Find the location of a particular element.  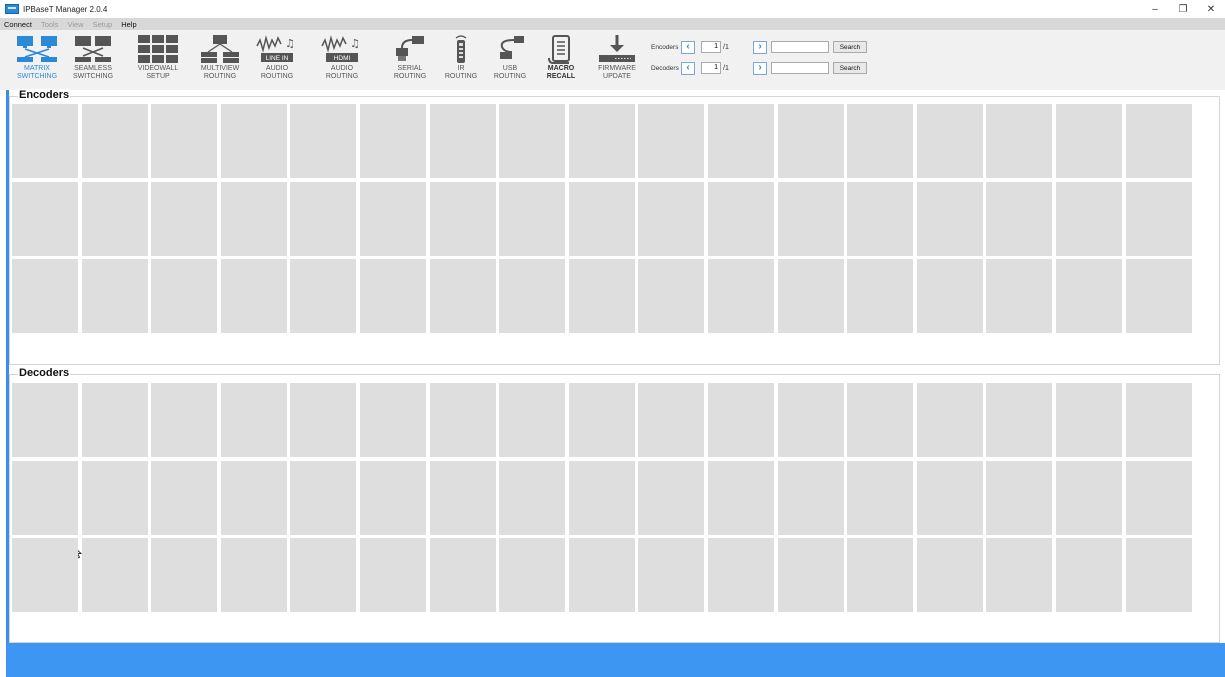

encoders-page-input: 1 is located at coordinates (711, 47).